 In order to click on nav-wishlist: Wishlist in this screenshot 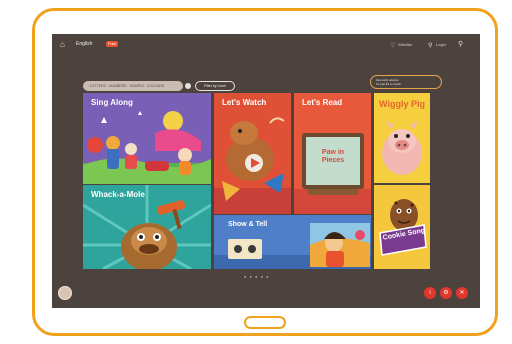, I will do `click(405, 44)`.